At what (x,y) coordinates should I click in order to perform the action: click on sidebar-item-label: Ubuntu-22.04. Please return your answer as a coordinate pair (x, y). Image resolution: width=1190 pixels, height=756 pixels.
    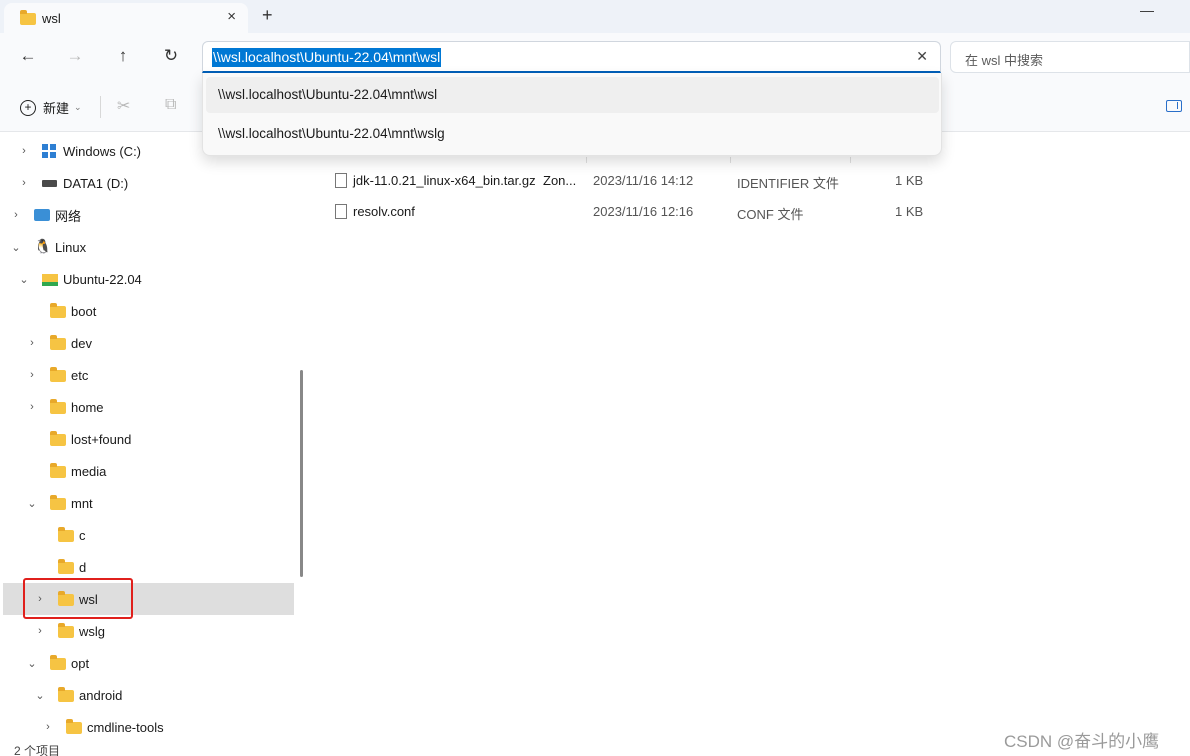
    Looking at the image, I should click on (102, 279).